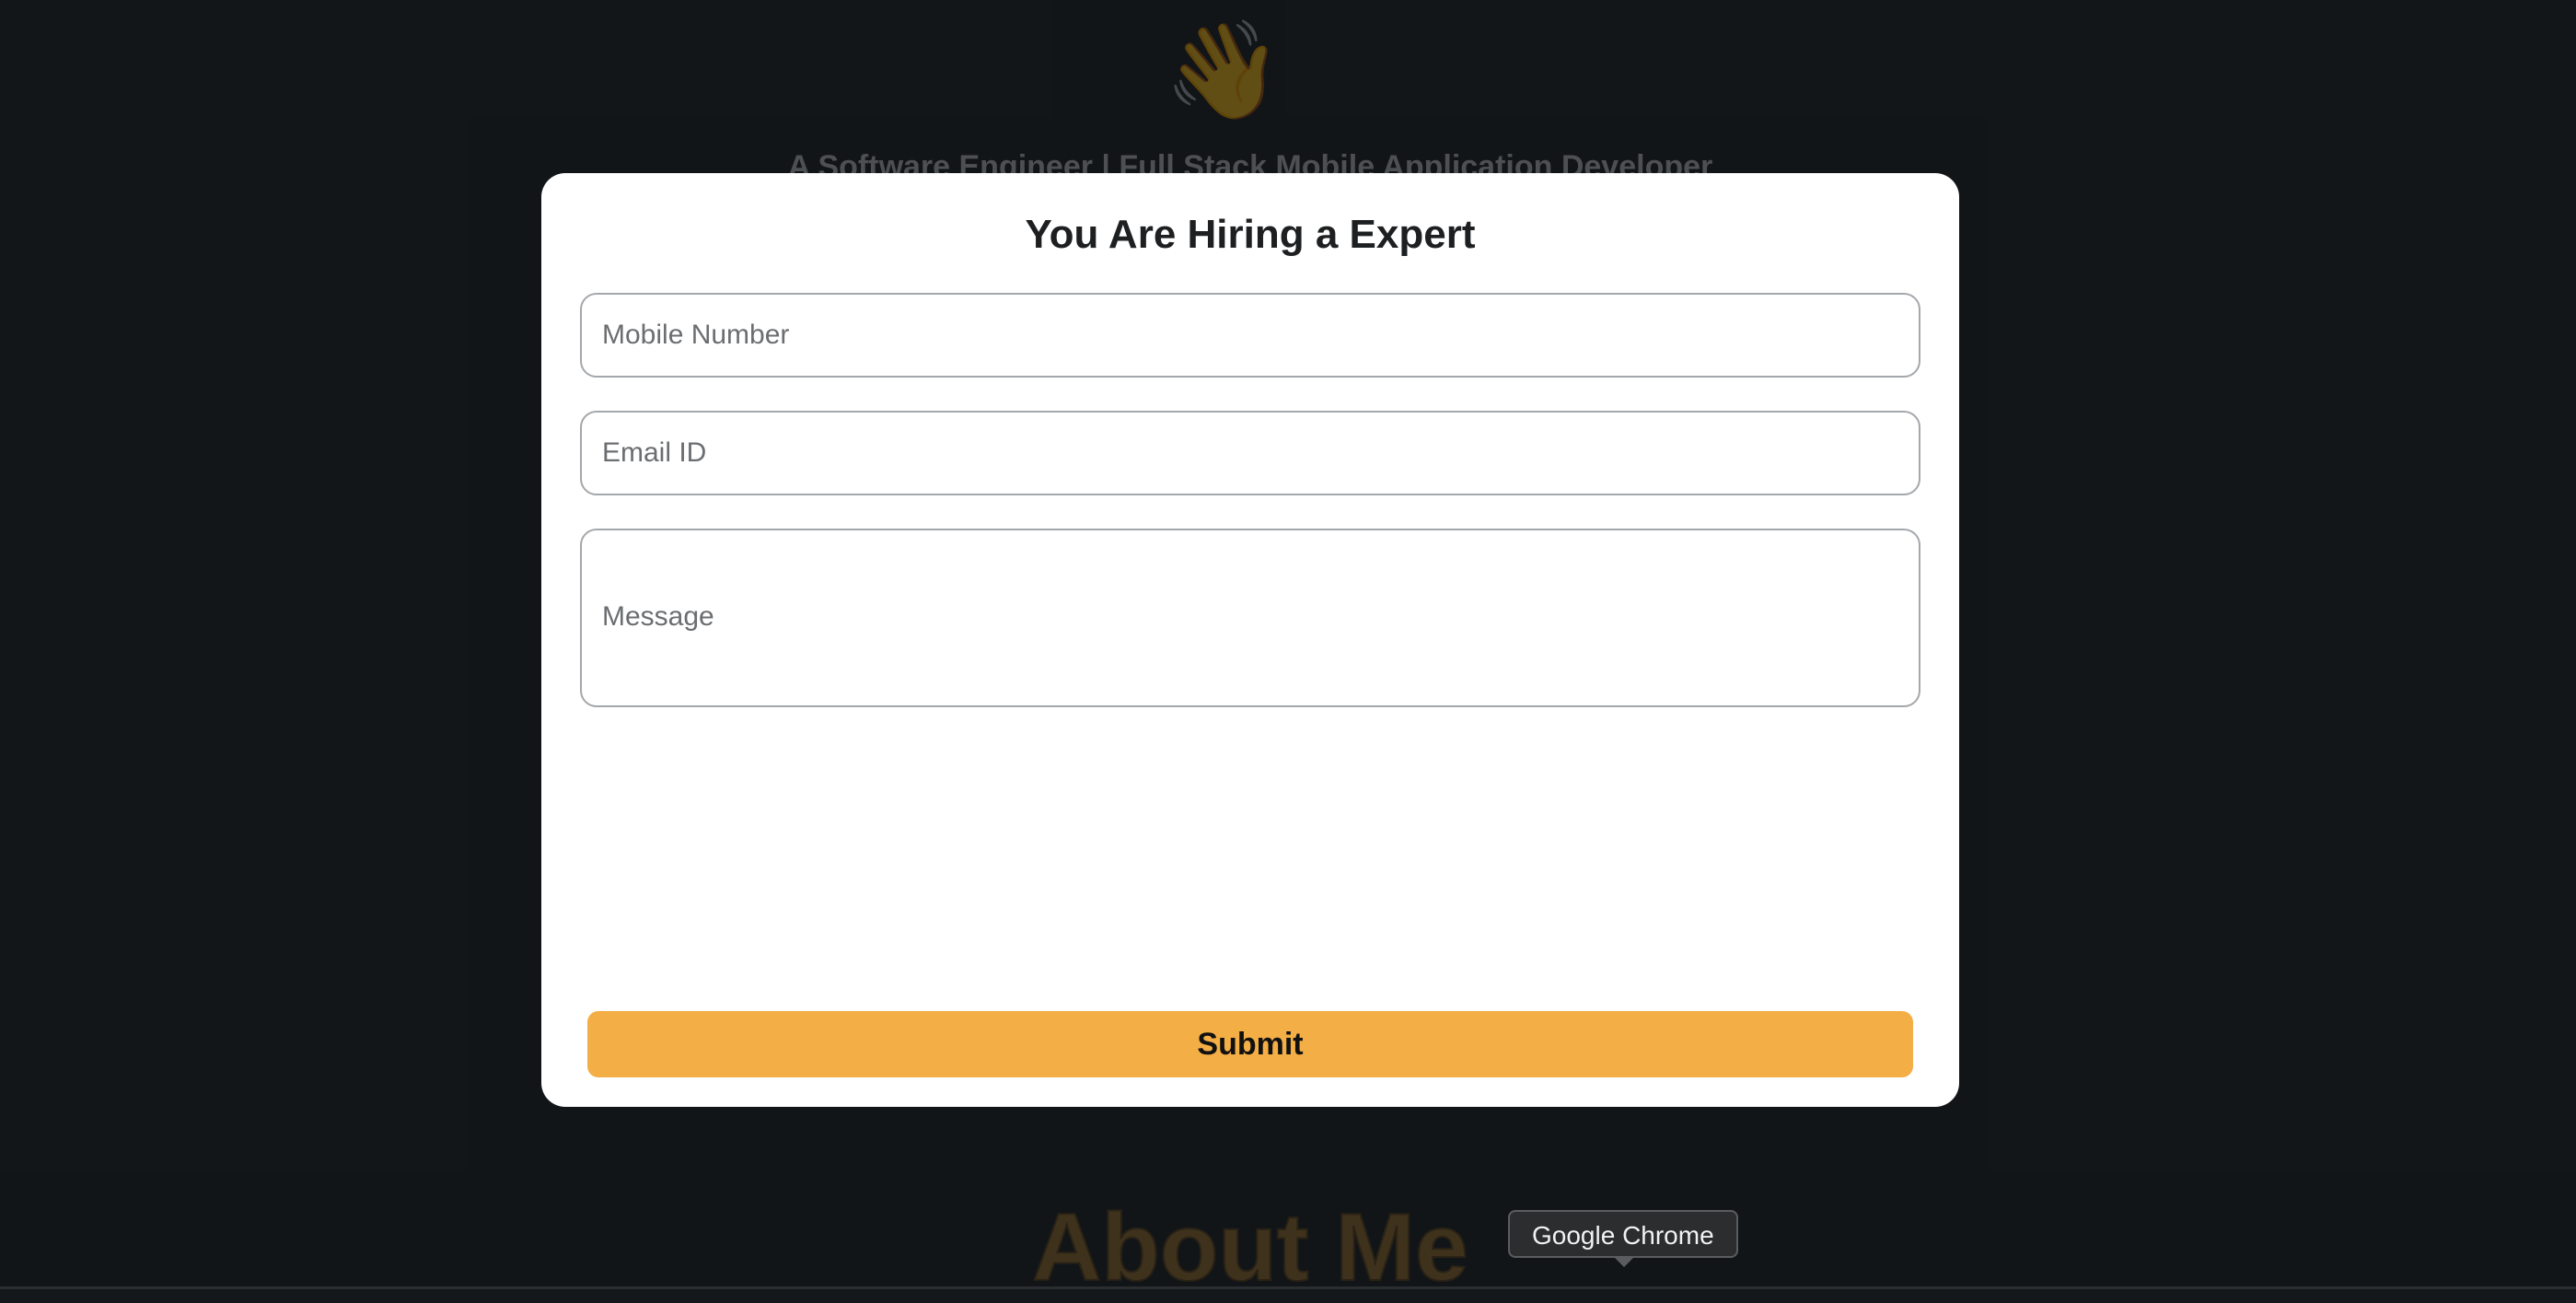 The image size is (2576, 1303). I want to click on mobile-number-input, so click(1250, 335).